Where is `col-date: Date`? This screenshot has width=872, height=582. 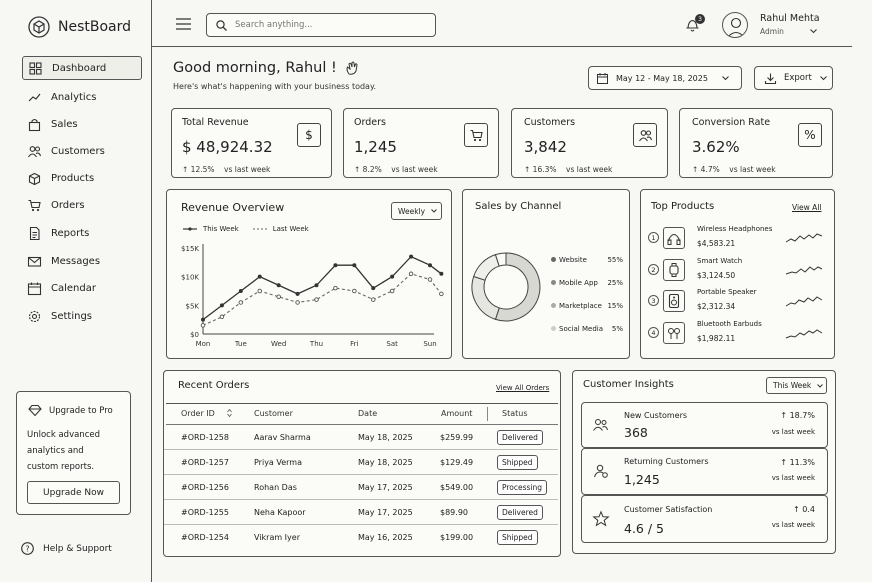 col-date: Date is located at coordinates (368, 413).